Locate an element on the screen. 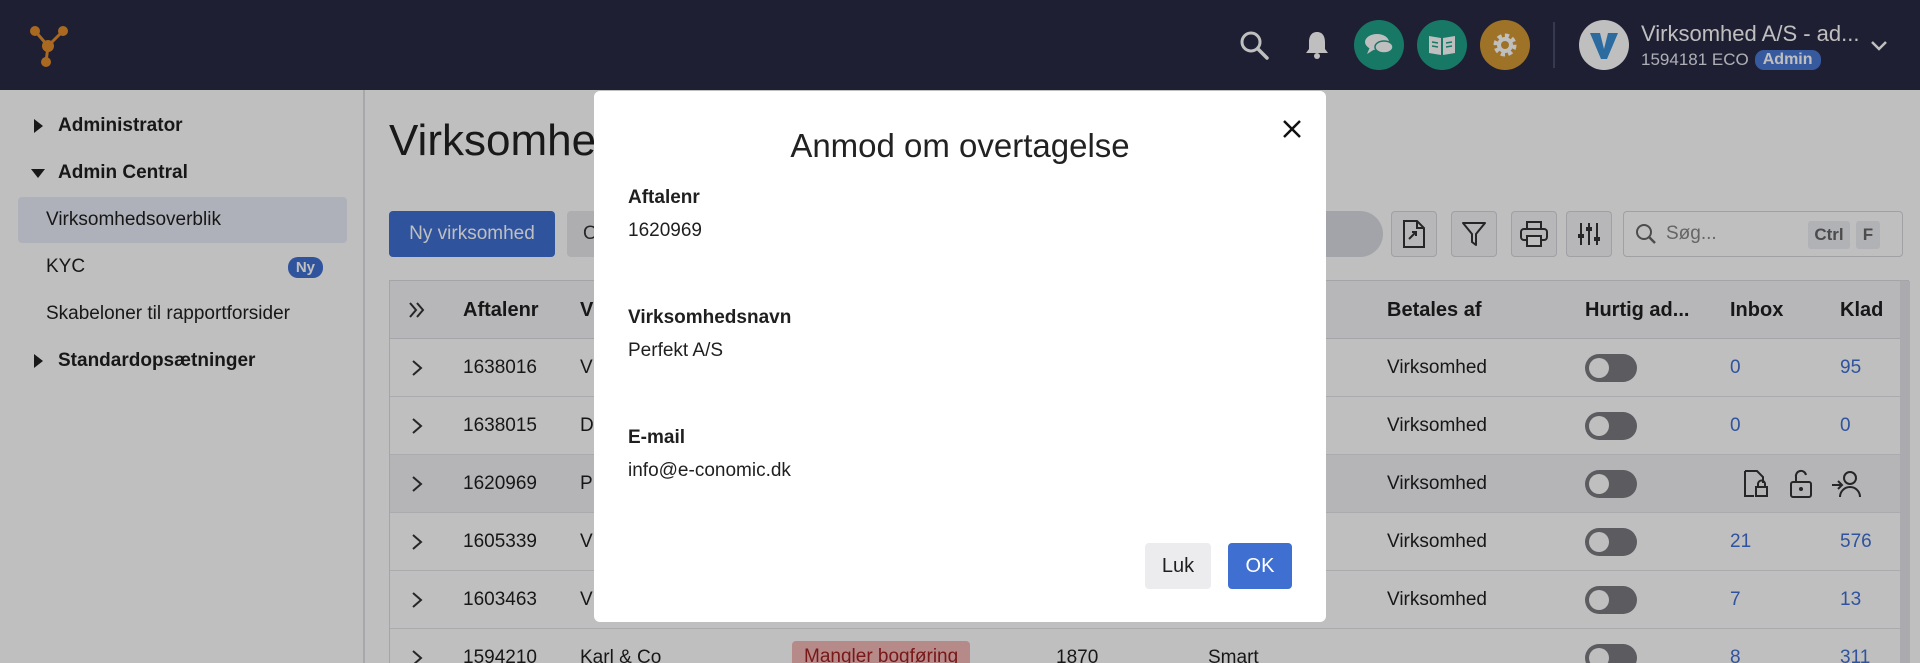 Image resolution: width=1920 pixels, height=663 pixels. field-value-virksomhedsnavn: Perfekt A/S is located at coordinates (676, 350).